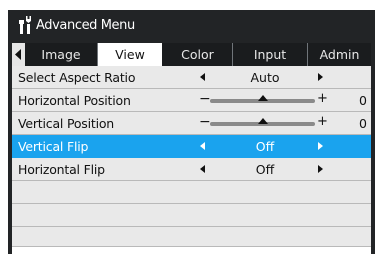 This screenshot has width=382, height=254. What do you see at coordinates (191, 77) in the screenshot?
I see `setting-row-select-aspect-ratio: Select Aspect Ratio Auto` at bounding box center [191, 77].